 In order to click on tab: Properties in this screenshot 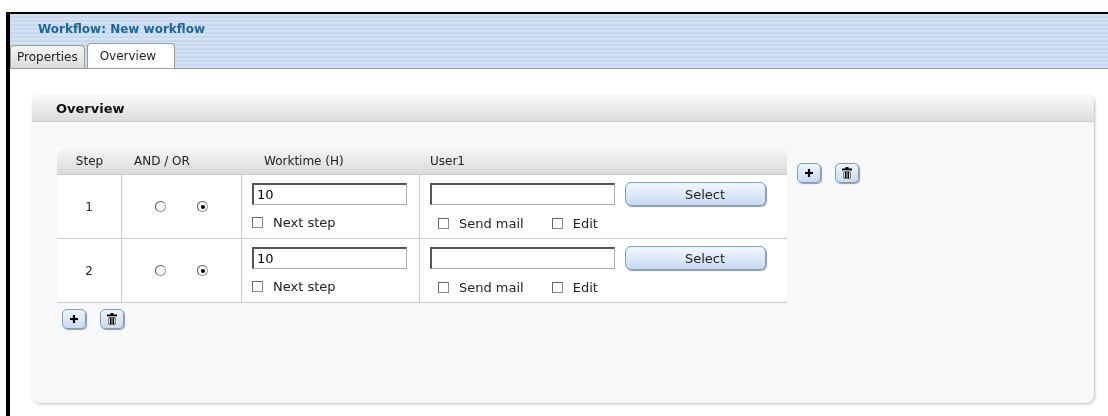, I will do `click(47, 56)`.